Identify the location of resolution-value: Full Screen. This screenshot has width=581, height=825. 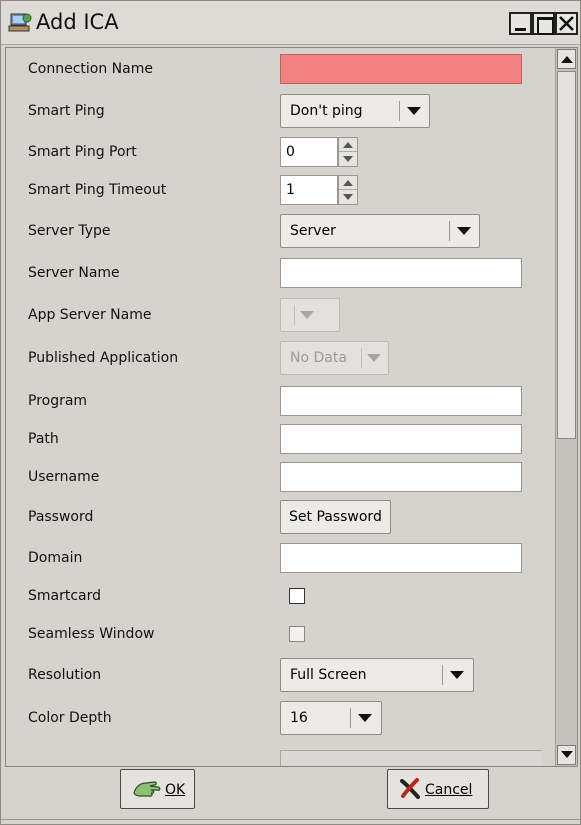
(328, 675).